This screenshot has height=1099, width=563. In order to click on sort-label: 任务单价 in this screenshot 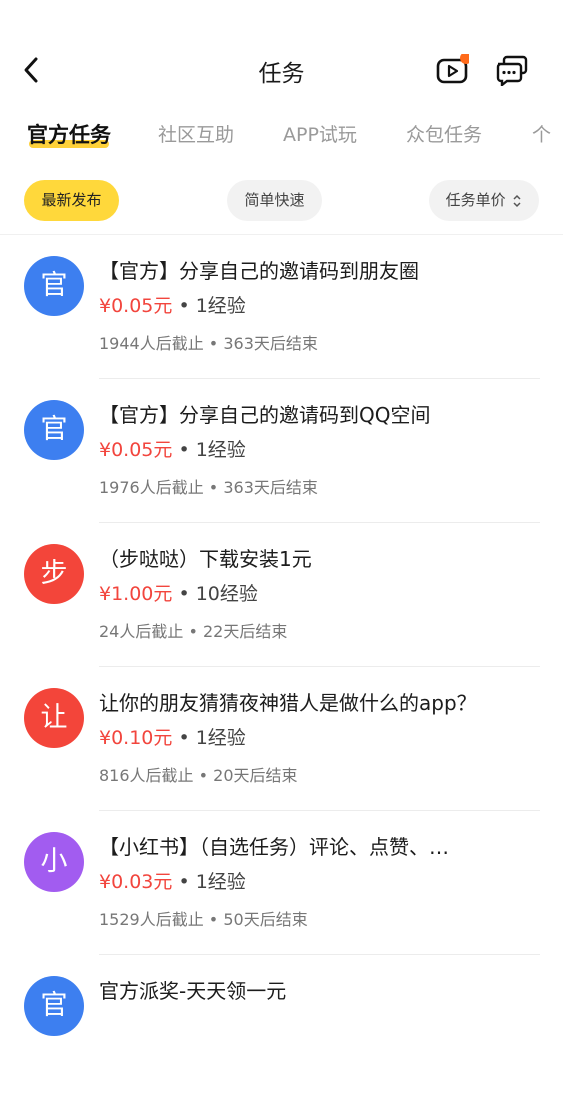, I will do `click(475, 200)`.